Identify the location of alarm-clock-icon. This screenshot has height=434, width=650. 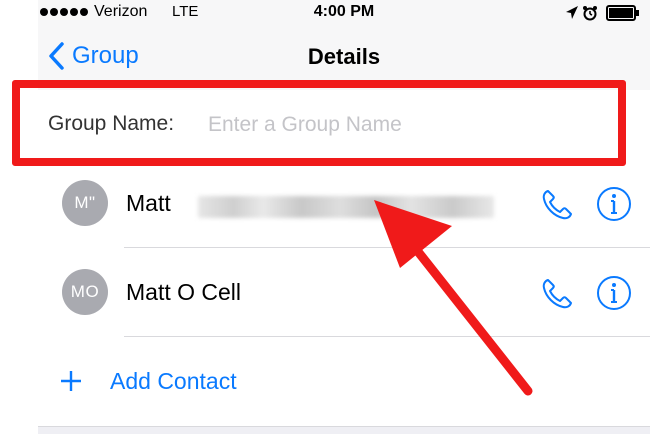
(590, 13).